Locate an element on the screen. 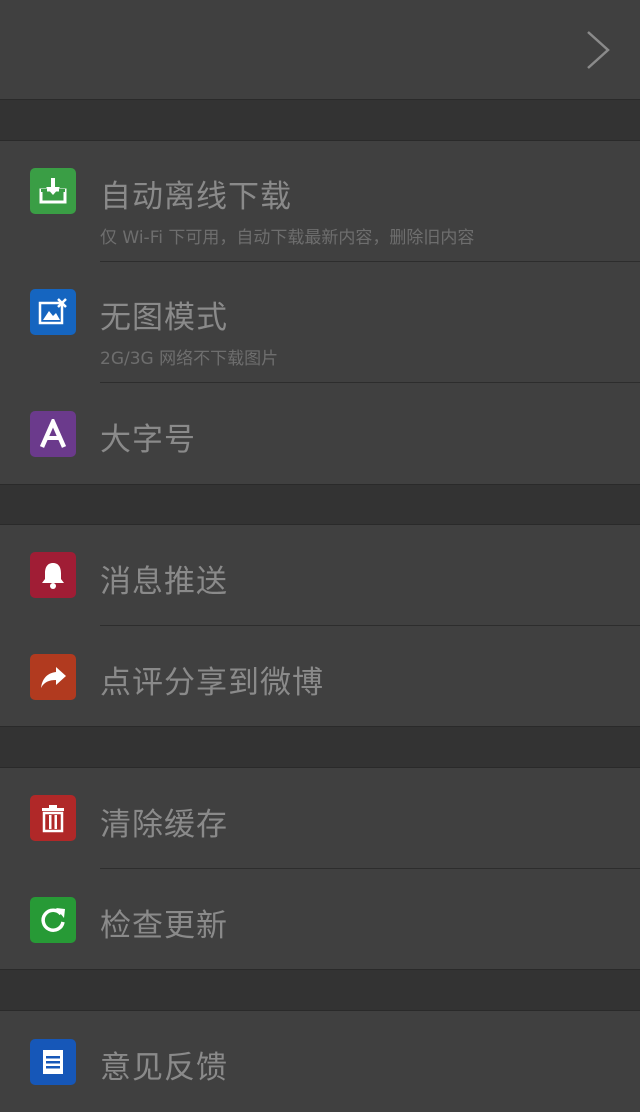 The width and height of the screenshot is (640, 1112). setting-label: 自动离线下载 is located at coordinates (196, 197).